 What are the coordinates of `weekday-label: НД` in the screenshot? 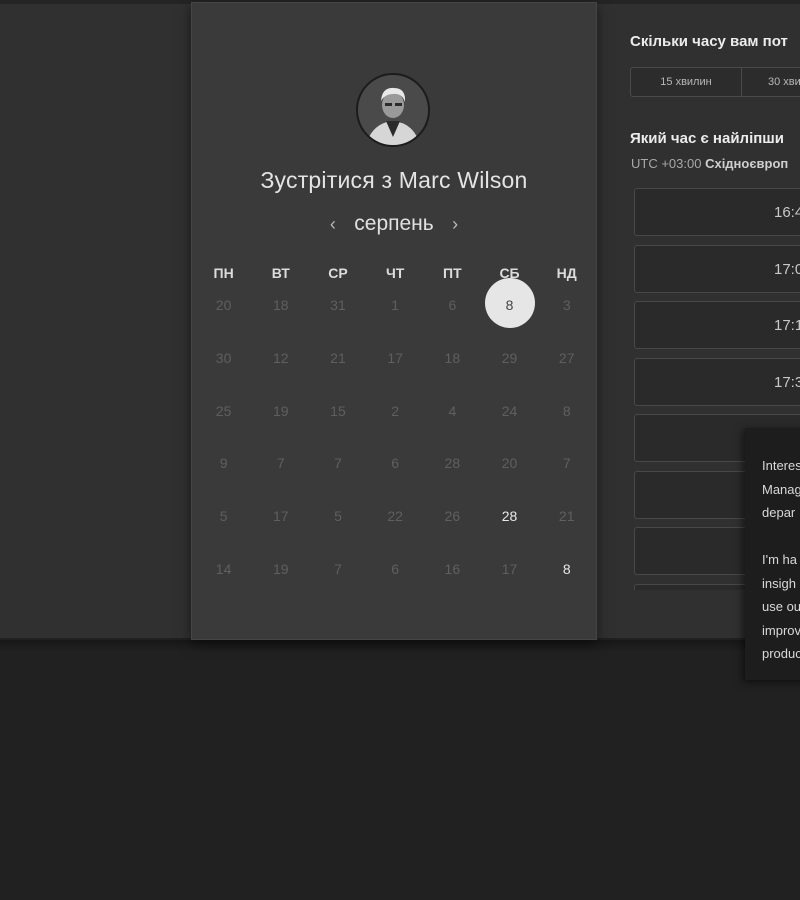 It's located at (566, 273).